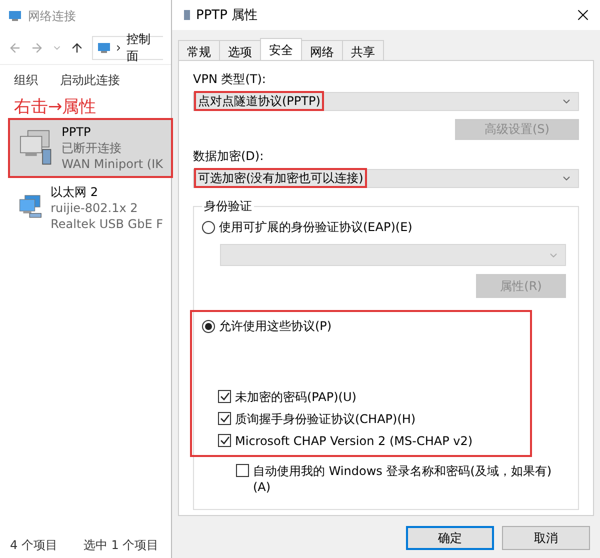 The image size is (600, 558). I want to click on status-text: 4 个项目, so click(34, 545).